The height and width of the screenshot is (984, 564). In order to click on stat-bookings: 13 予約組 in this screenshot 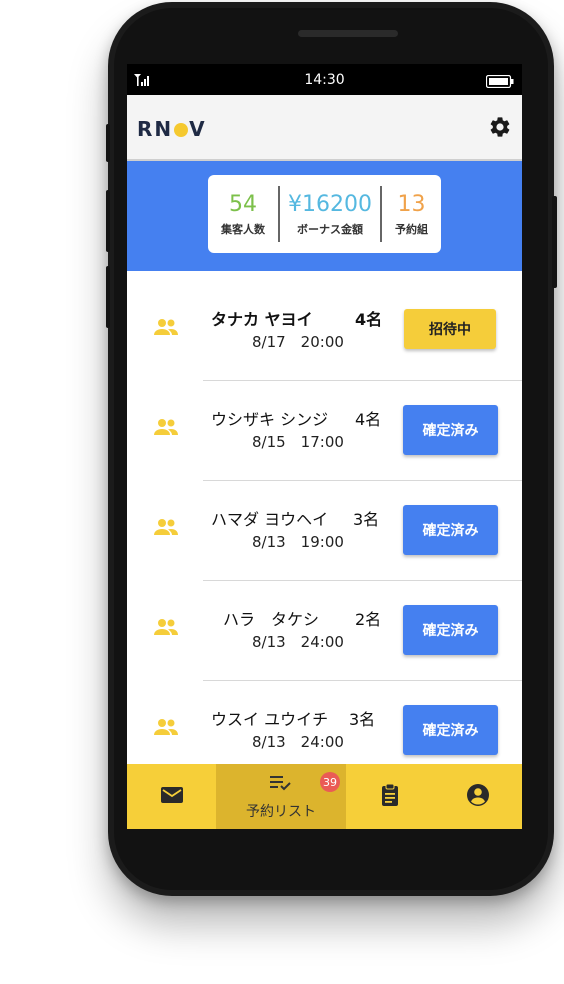, I will do `click(411, 214)`.